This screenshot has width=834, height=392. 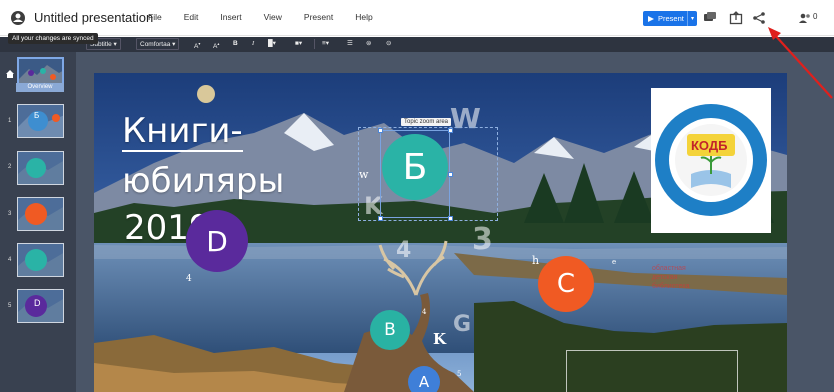 What do you see at coordinates (482, 239) in the screenshot?
I see `faded-letter-3: 3` at bounding box center [482, 239].